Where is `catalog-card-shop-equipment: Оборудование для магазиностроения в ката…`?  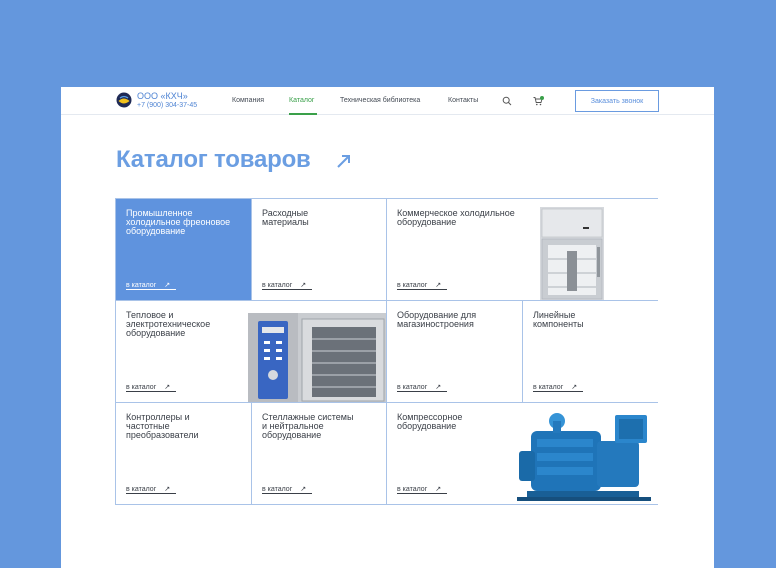 catalog-card-shop-equipment: Оборудование для магазиностроения в ката… is located at coordinates (455, 352).